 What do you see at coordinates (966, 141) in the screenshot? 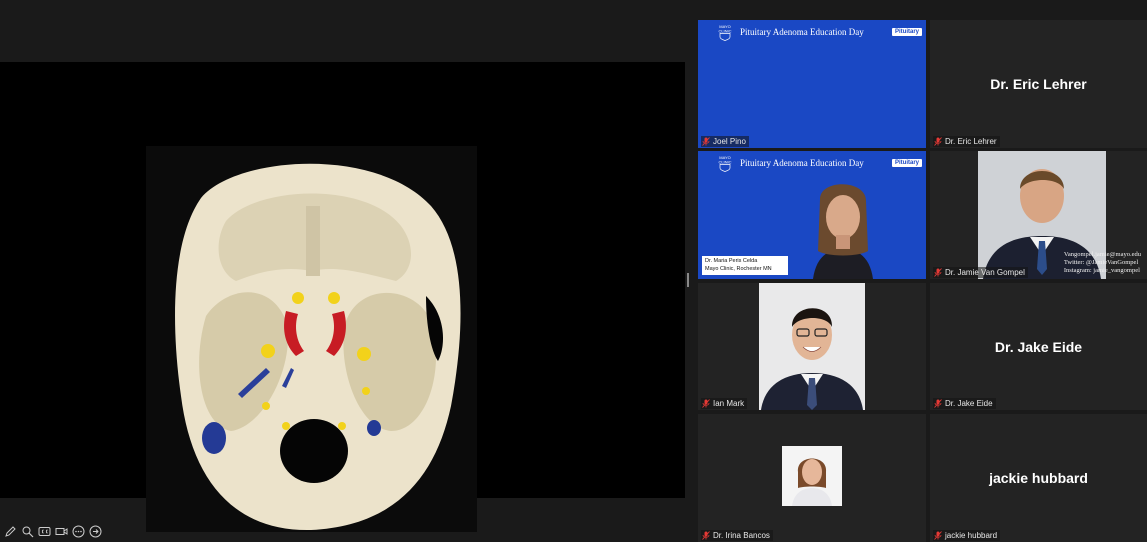
I see `participant-name-label: Dr. Eric Lehrer` at bounding box center [966, 141].